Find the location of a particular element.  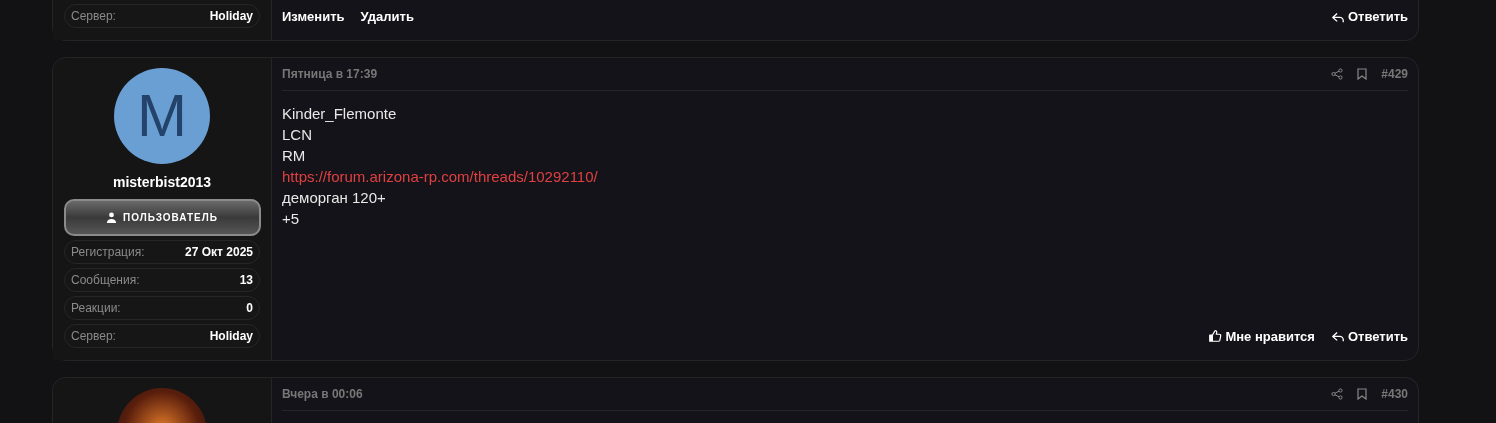

link: https://forum.arizona-rp.com/threads/10292110/ is located at coordinates (440, 176).